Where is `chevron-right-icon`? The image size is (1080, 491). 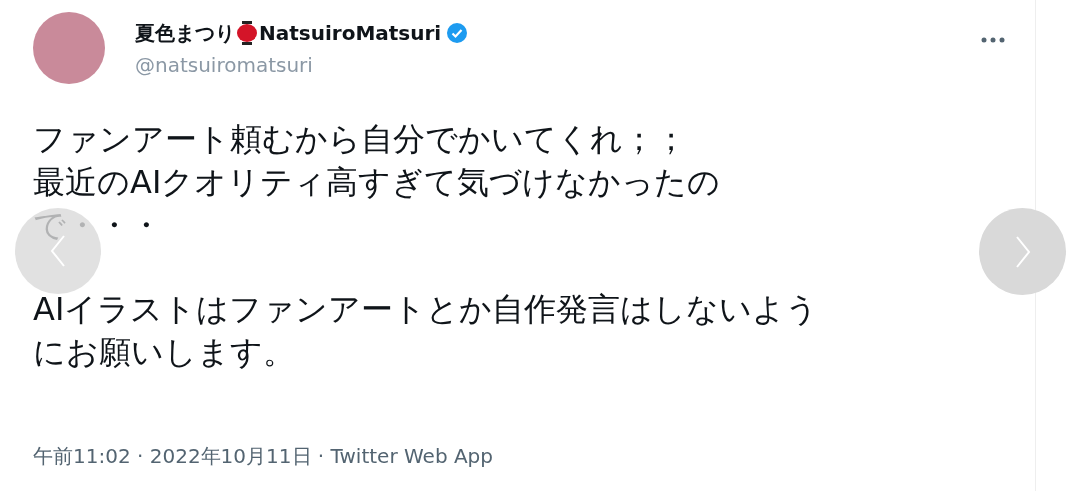
chevron-right-icon is located at coordinates (1022, 251).